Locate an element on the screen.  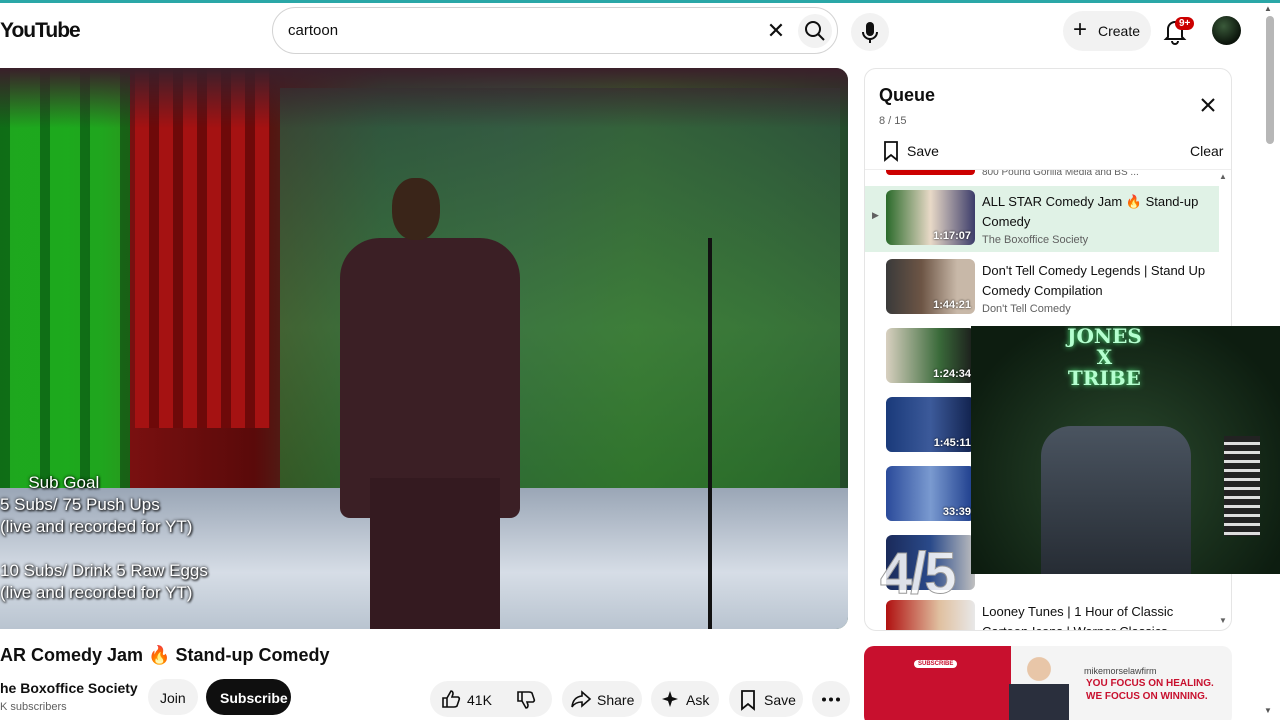
create-button: + Create is located at coordinates (1107, 31).